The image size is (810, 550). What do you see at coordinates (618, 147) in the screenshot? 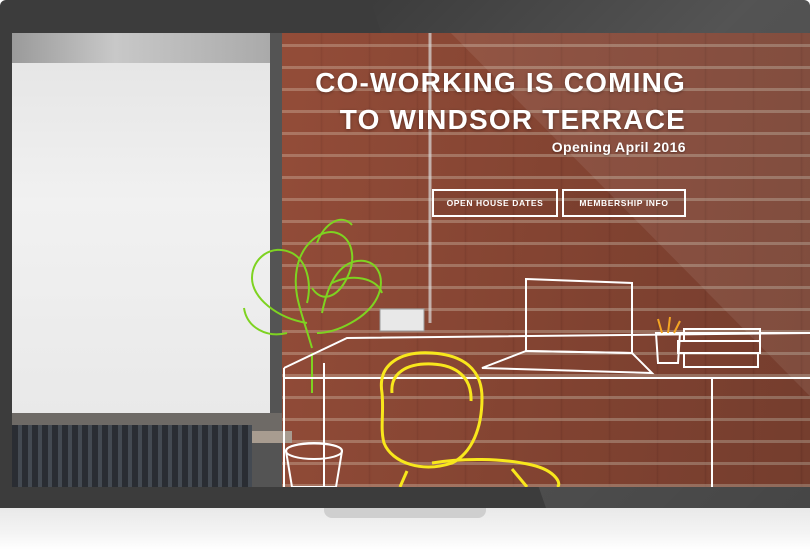
I see `hero-subtitle: Opening April 2016` at bounding box center [618, 147].